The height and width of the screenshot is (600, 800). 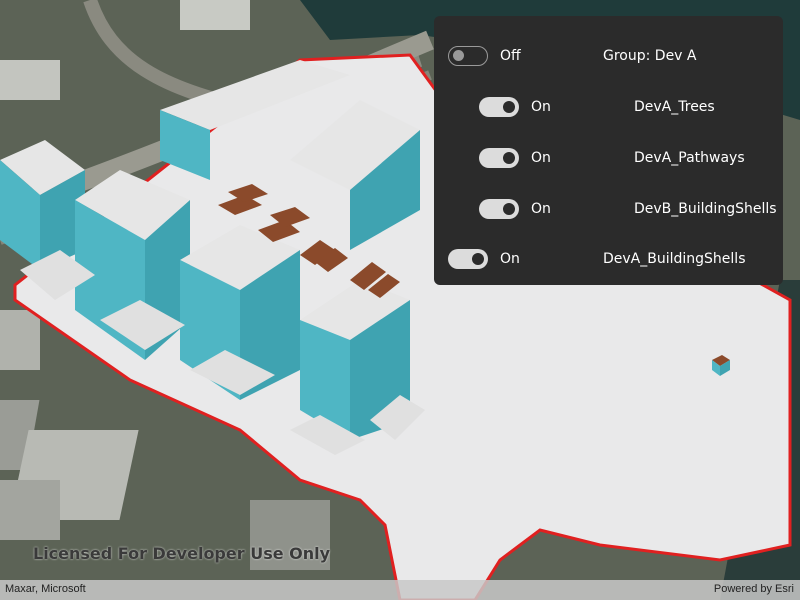 I want to click on group-state-label: Off, so click(x=510, y=56).